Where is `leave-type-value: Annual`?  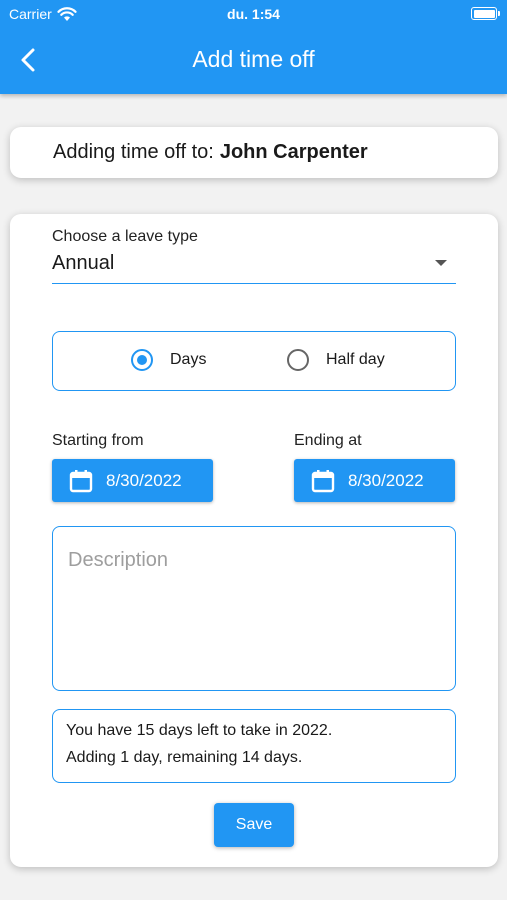 leave-type-value: Annual is located at coordinates (83, 263).